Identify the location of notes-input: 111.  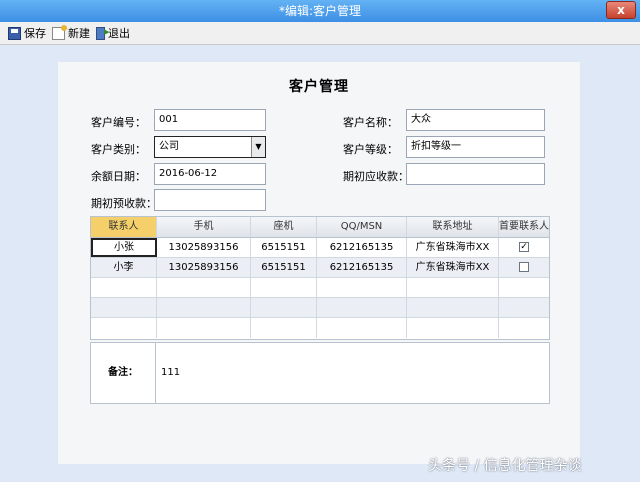
(170, 372).